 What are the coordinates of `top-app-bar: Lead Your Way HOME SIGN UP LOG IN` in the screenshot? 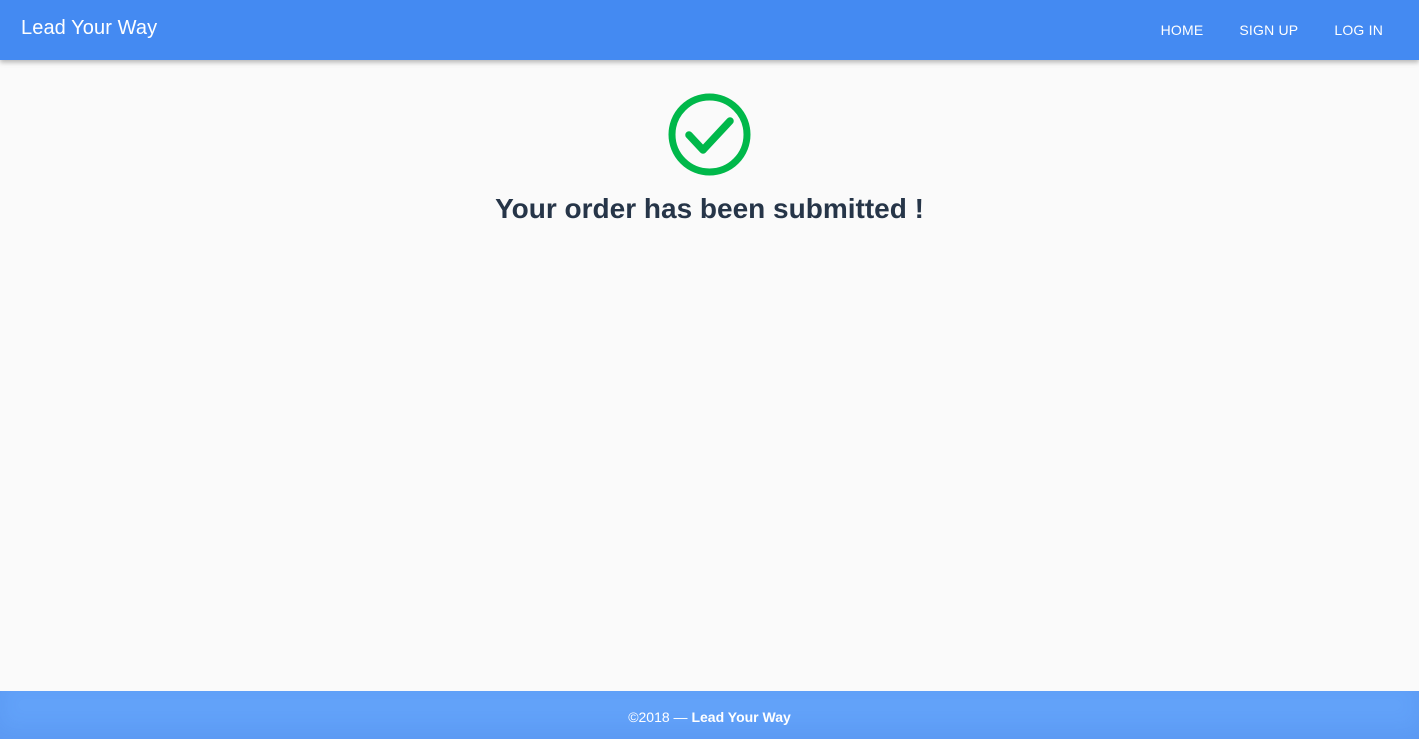 It's located at (709, 30).